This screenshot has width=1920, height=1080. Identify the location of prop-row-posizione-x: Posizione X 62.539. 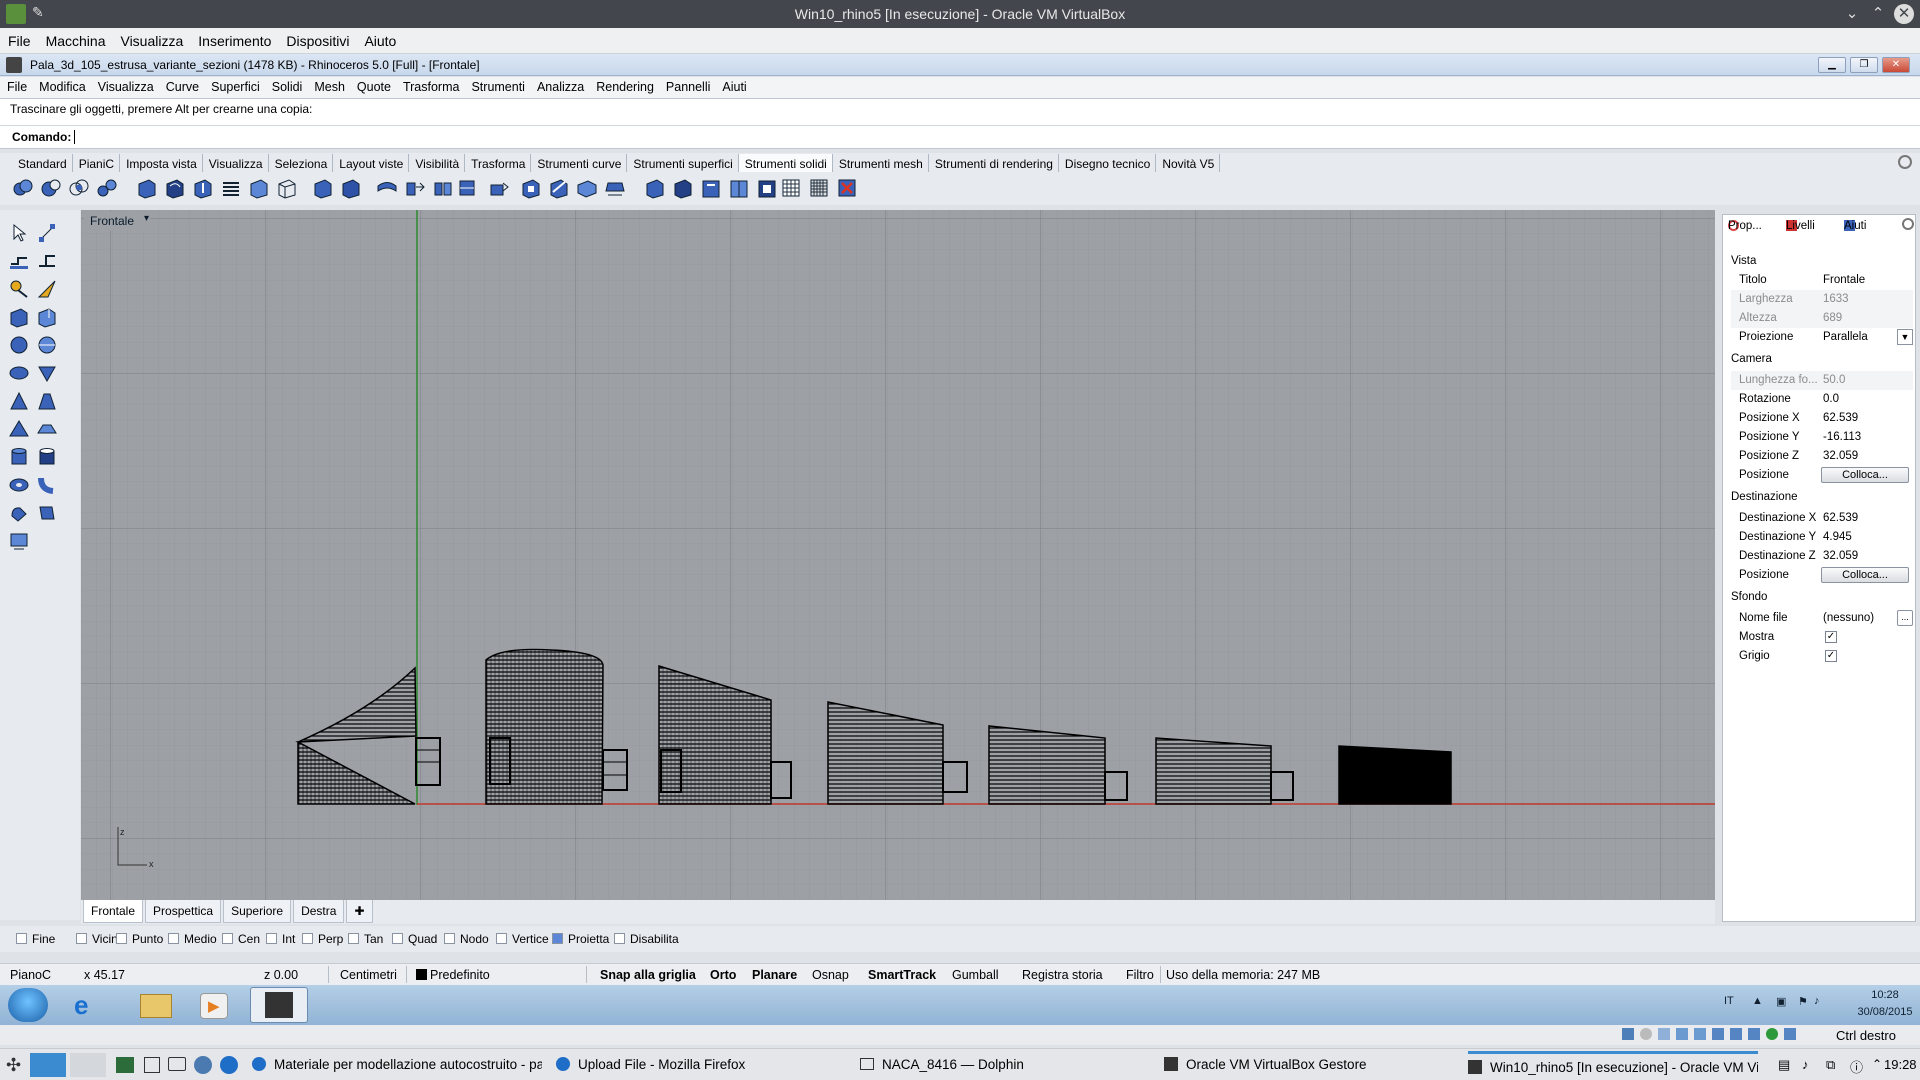
(1822, 418).